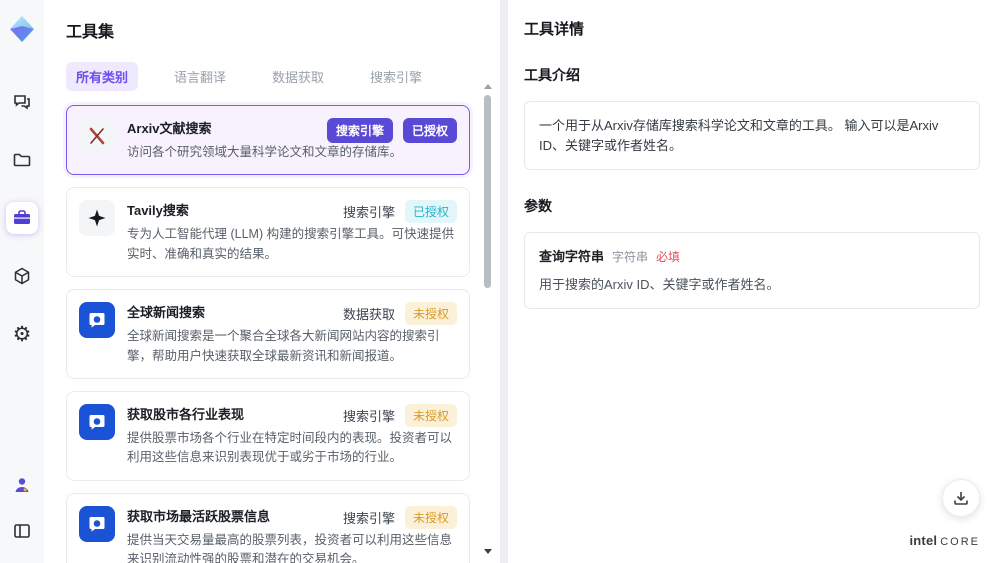 Image resolution: width=1000 pixels, height=563 pixels. I want to click on scroll-down-arrow, so click(488, 551).